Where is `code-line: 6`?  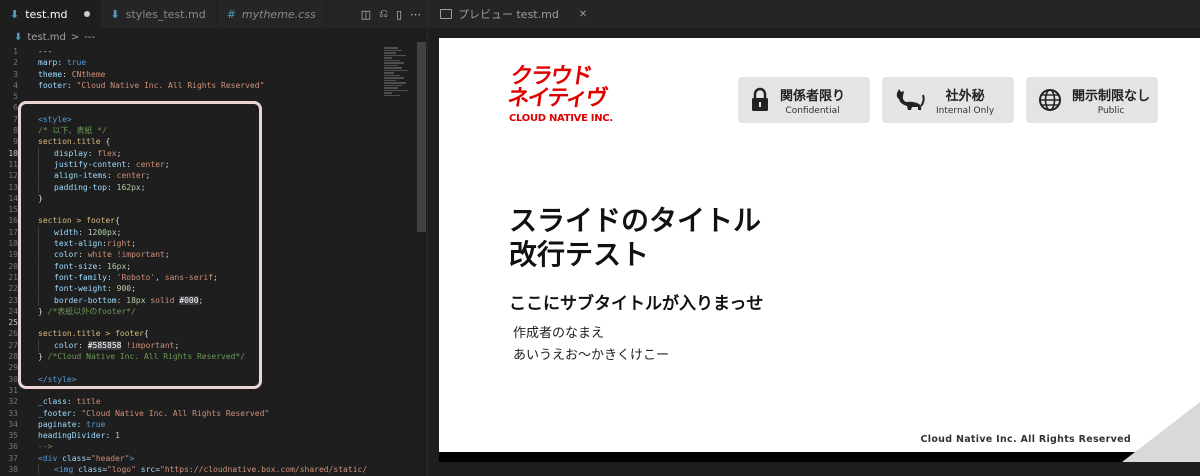 code-line: 6 is located at coordinates (15, 108).